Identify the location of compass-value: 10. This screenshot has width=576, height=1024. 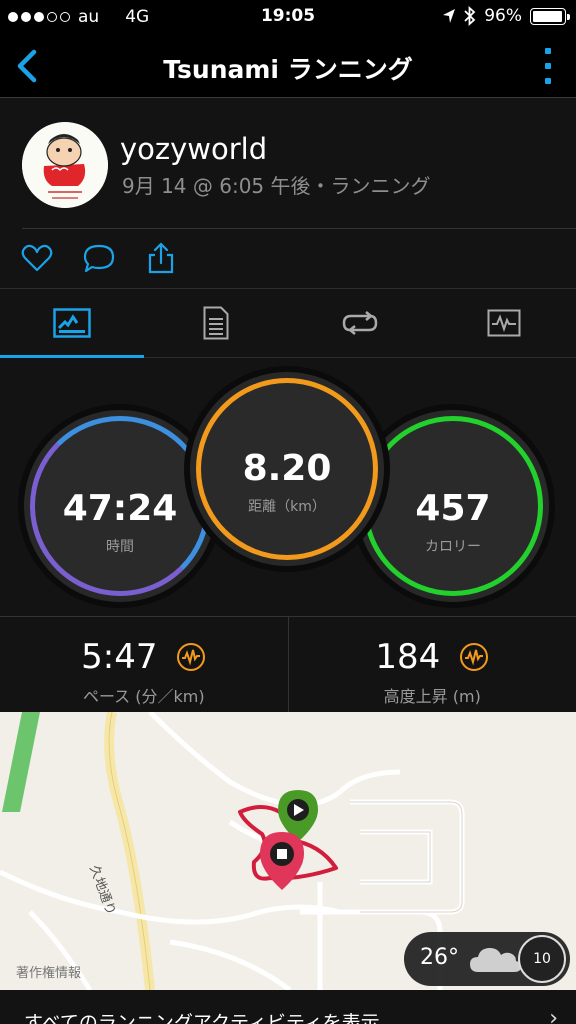
(542, 959).